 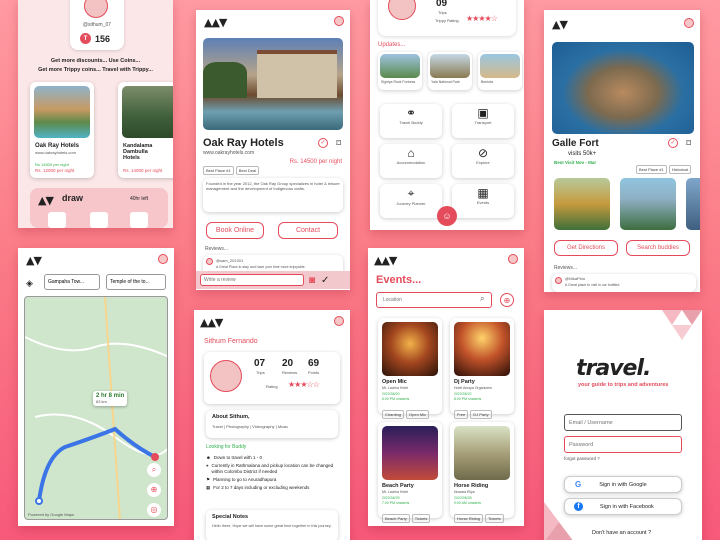 I want to click on menu-accommodation: ⌂ Accommodation, so click(x=411, y=161).